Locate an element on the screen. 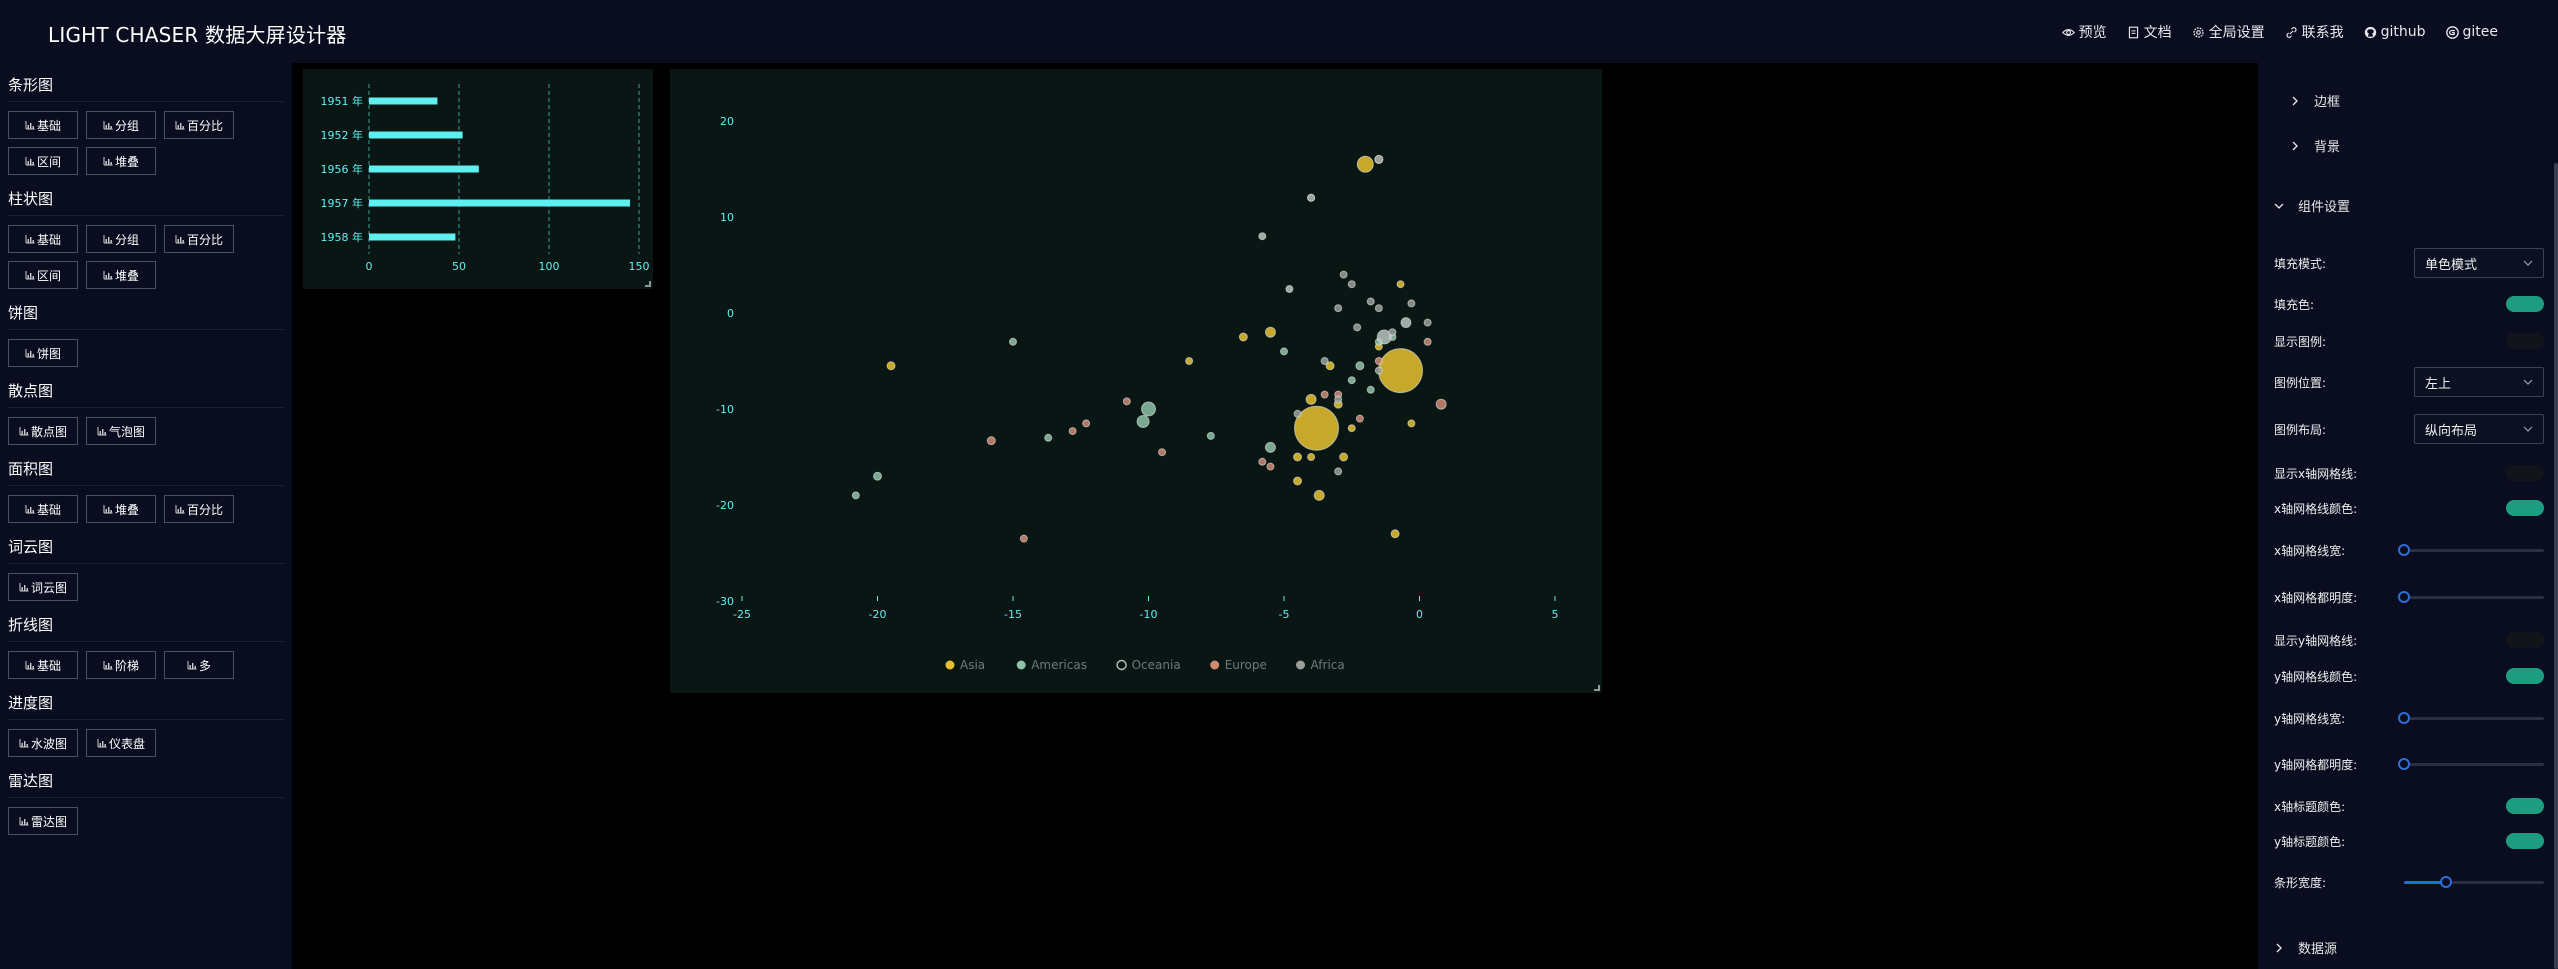 This screenshot has height=969, width=2558. bar-width-label: 条形宽度: is located at coordinates (2300, 882).